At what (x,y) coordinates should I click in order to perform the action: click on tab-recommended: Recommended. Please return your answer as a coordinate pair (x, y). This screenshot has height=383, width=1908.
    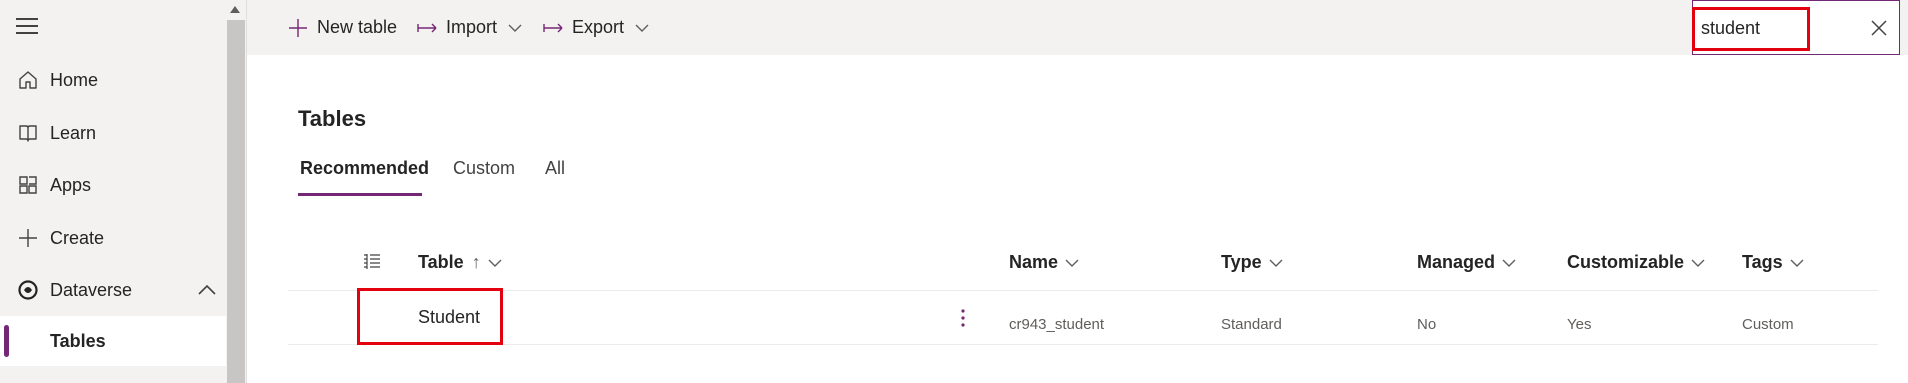
    Looking at the image, I should click on (364, 168).